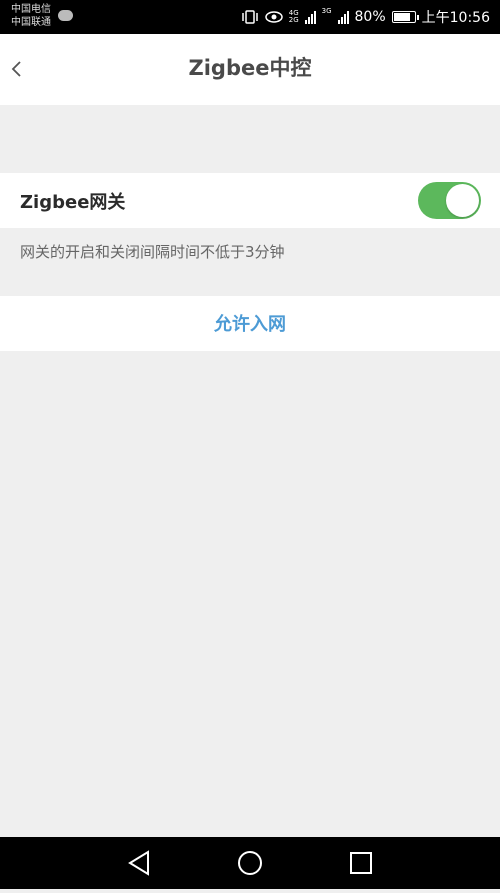  Describe the element at coordinates (250, 67) in the screenshot. I see `page-title: Zigbee中控` at that location.